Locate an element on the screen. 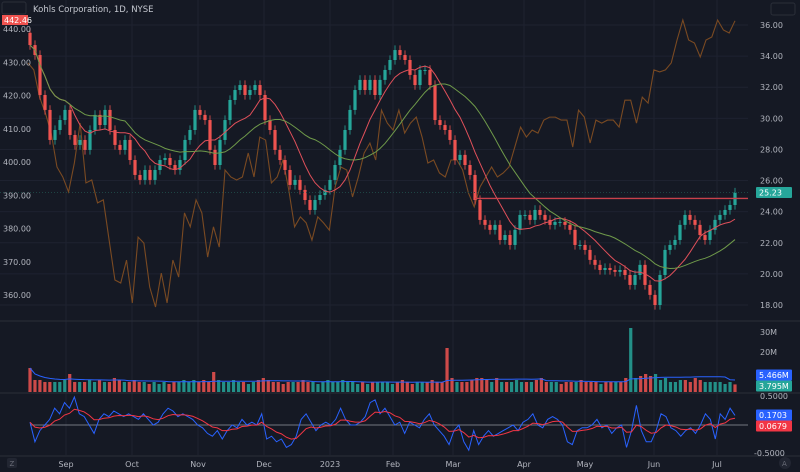 The width and height of the screenshot is (800, 472). left-axis-tick: 400.00 is located at coordinates (17, 162).